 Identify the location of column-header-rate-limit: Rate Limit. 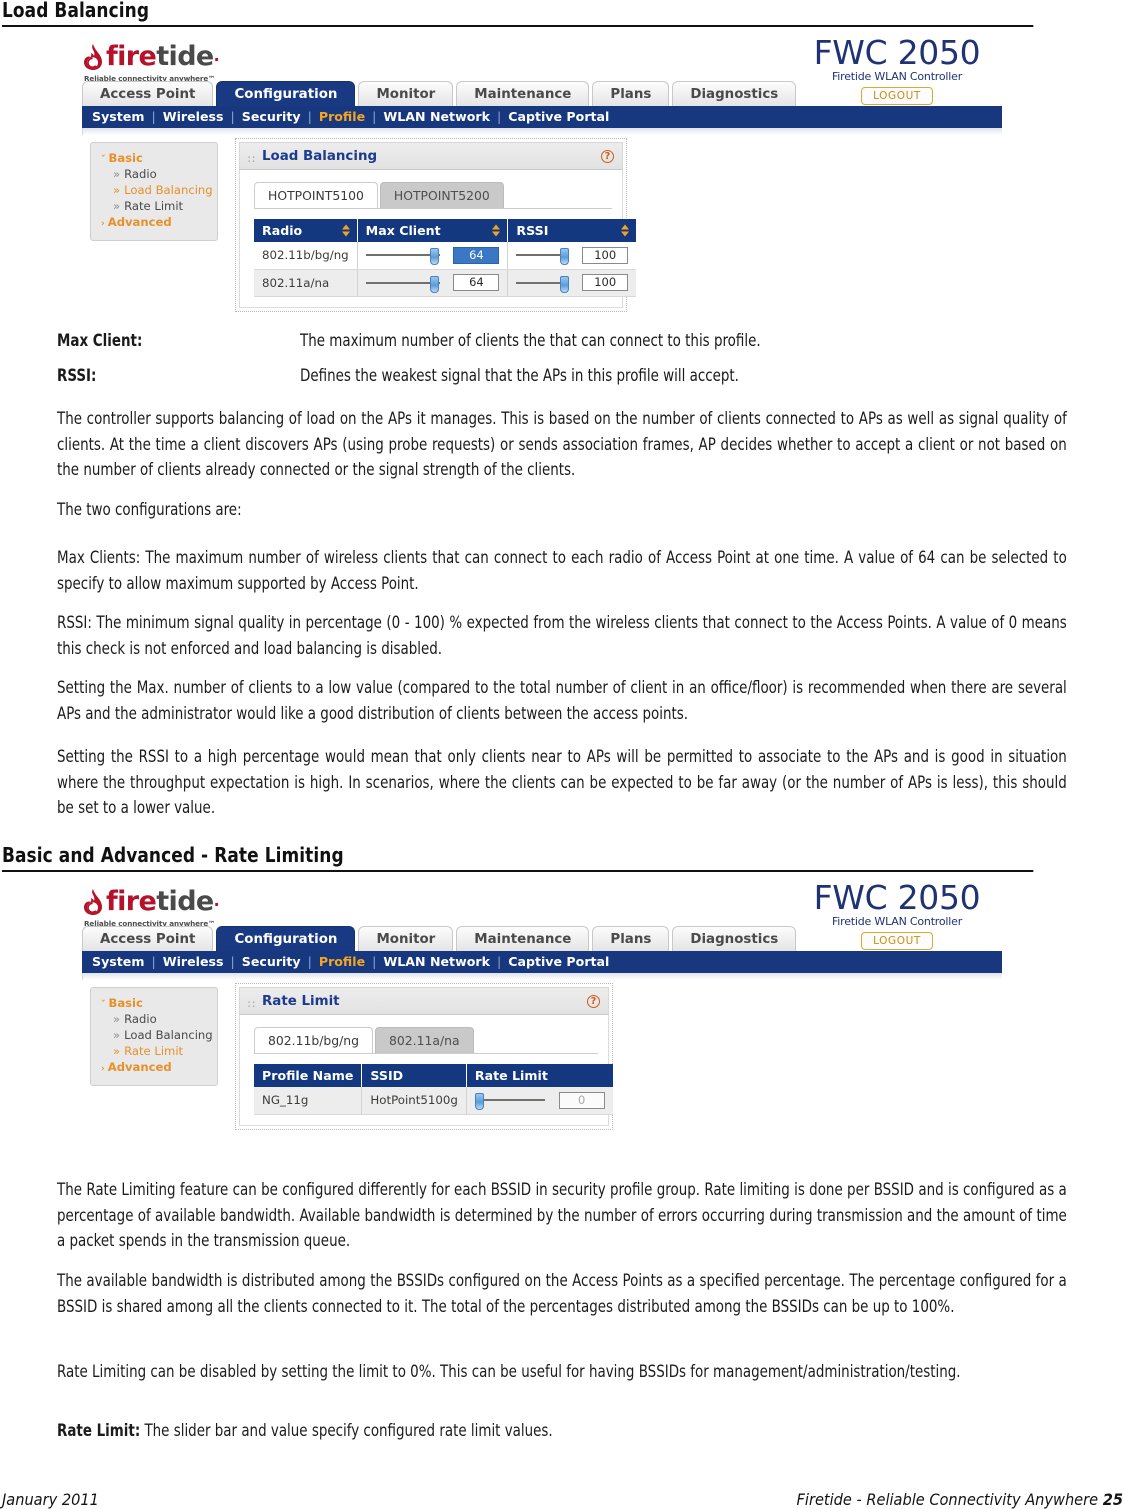
(539, 1075).